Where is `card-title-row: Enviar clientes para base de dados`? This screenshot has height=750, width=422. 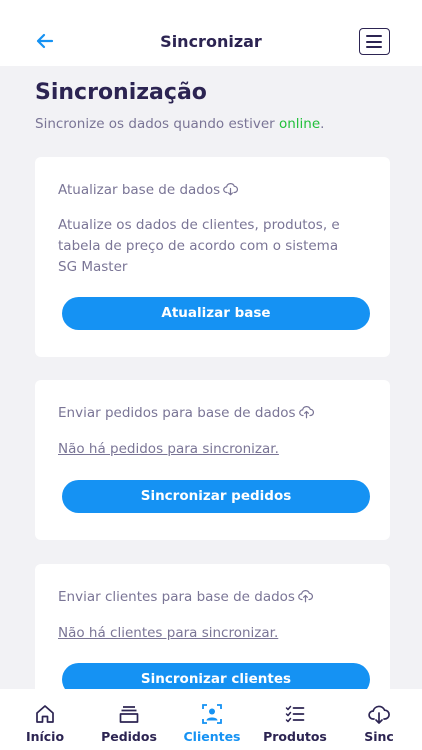
card-title-row: Enviar clientes para base de dados is located at coordinates (185, 597).